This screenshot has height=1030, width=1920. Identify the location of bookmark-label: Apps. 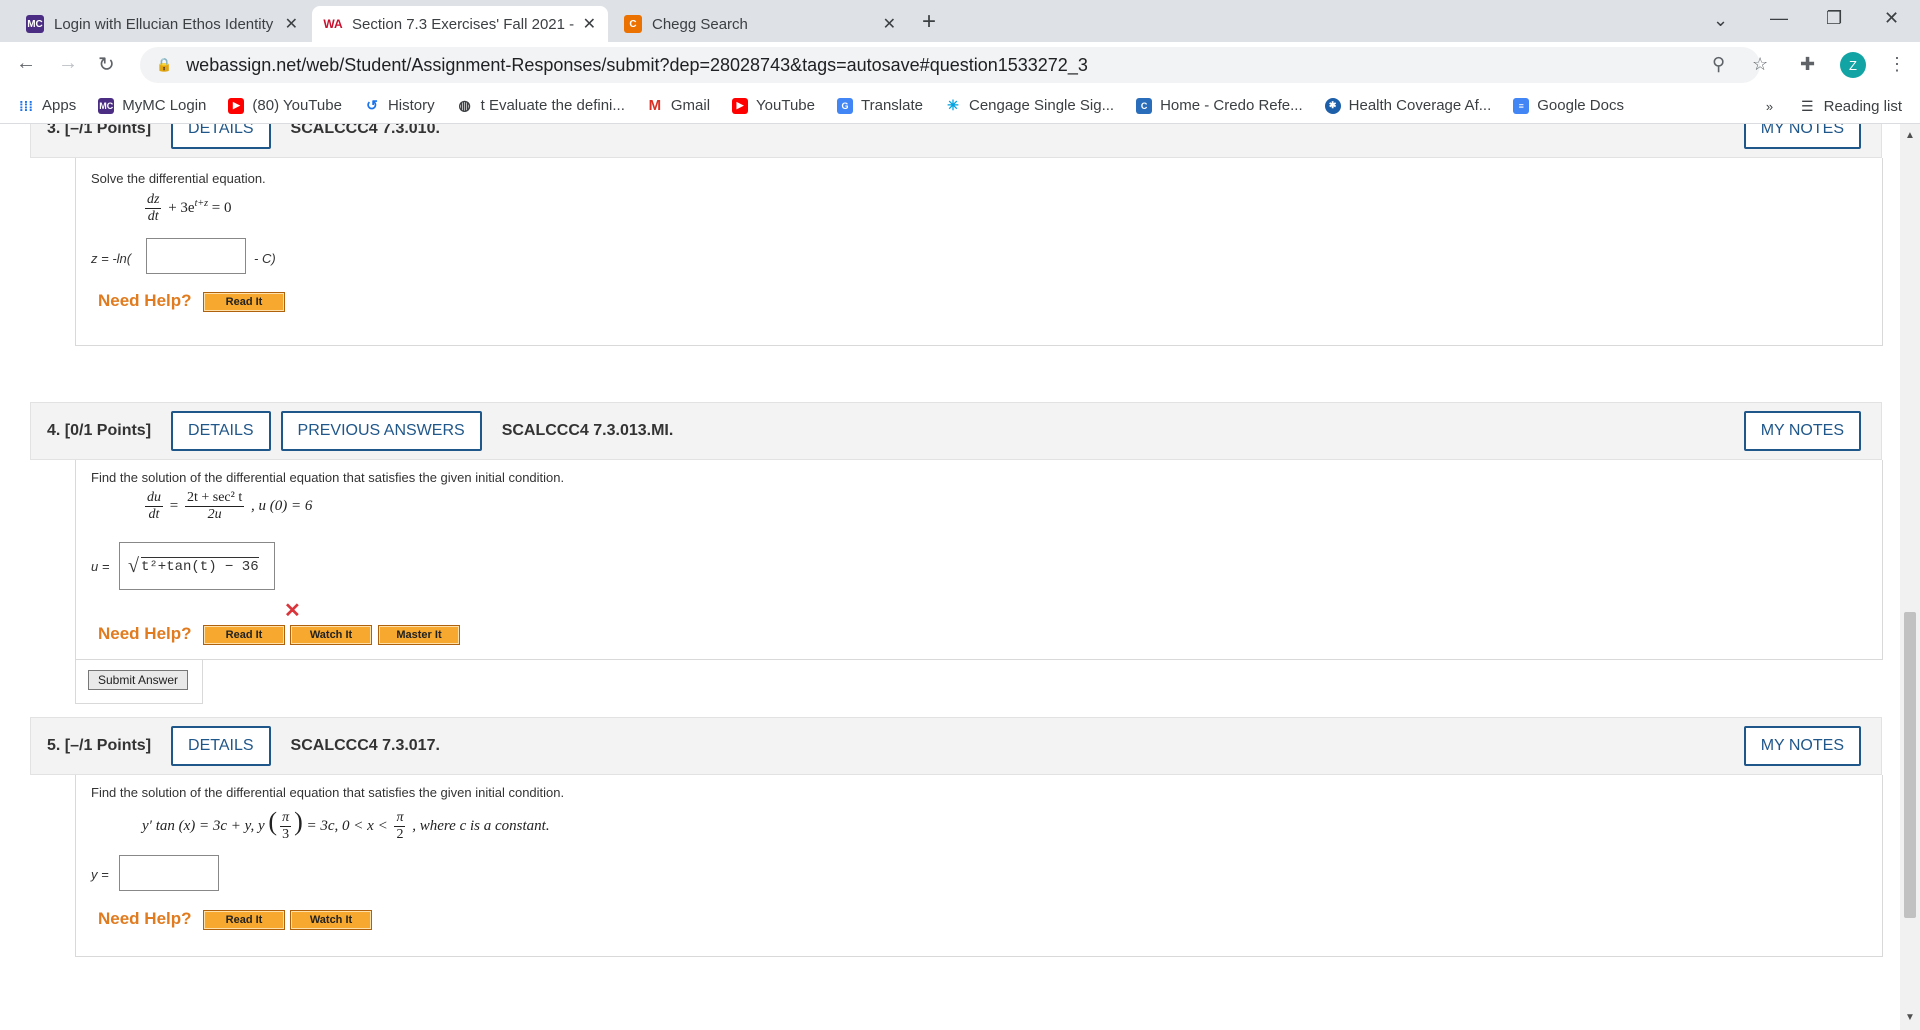
(59, 105).